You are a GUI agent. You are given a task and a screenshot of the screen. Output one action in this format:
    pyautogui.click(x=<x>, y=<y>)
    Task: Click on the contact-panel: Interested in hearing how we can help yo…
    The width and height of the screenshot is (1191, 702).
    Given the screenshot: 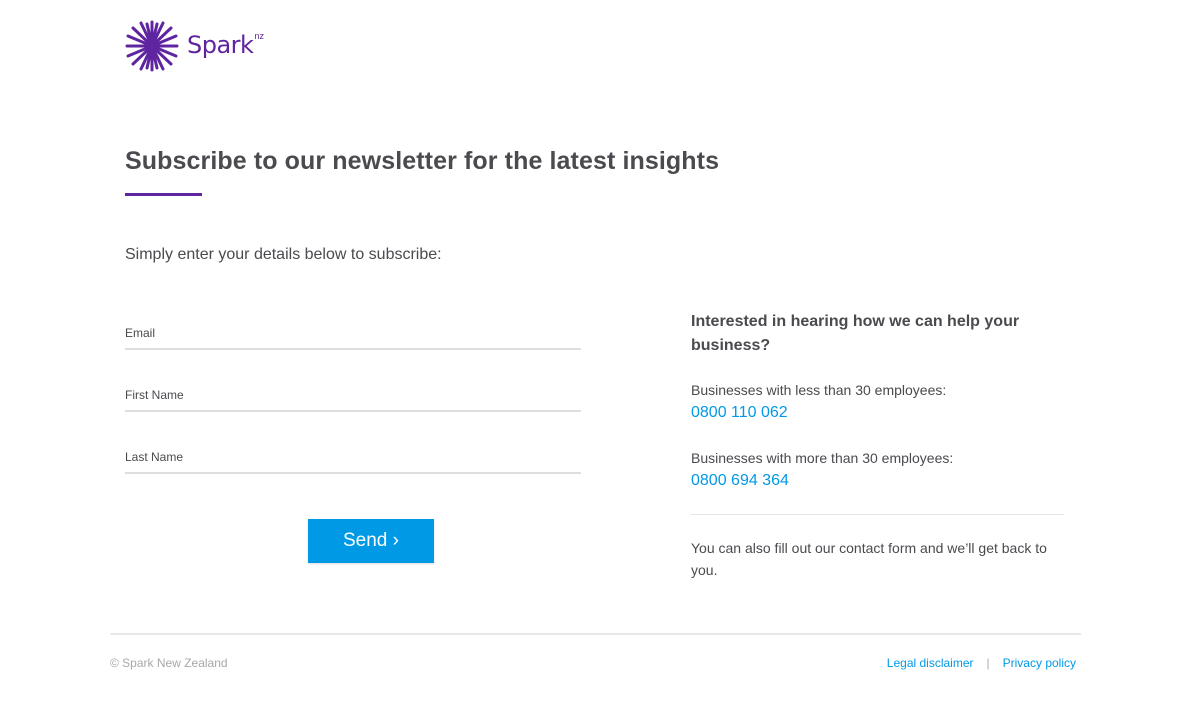 What is the action you would take?
    pyautogui.click(x=877, y=444)
    